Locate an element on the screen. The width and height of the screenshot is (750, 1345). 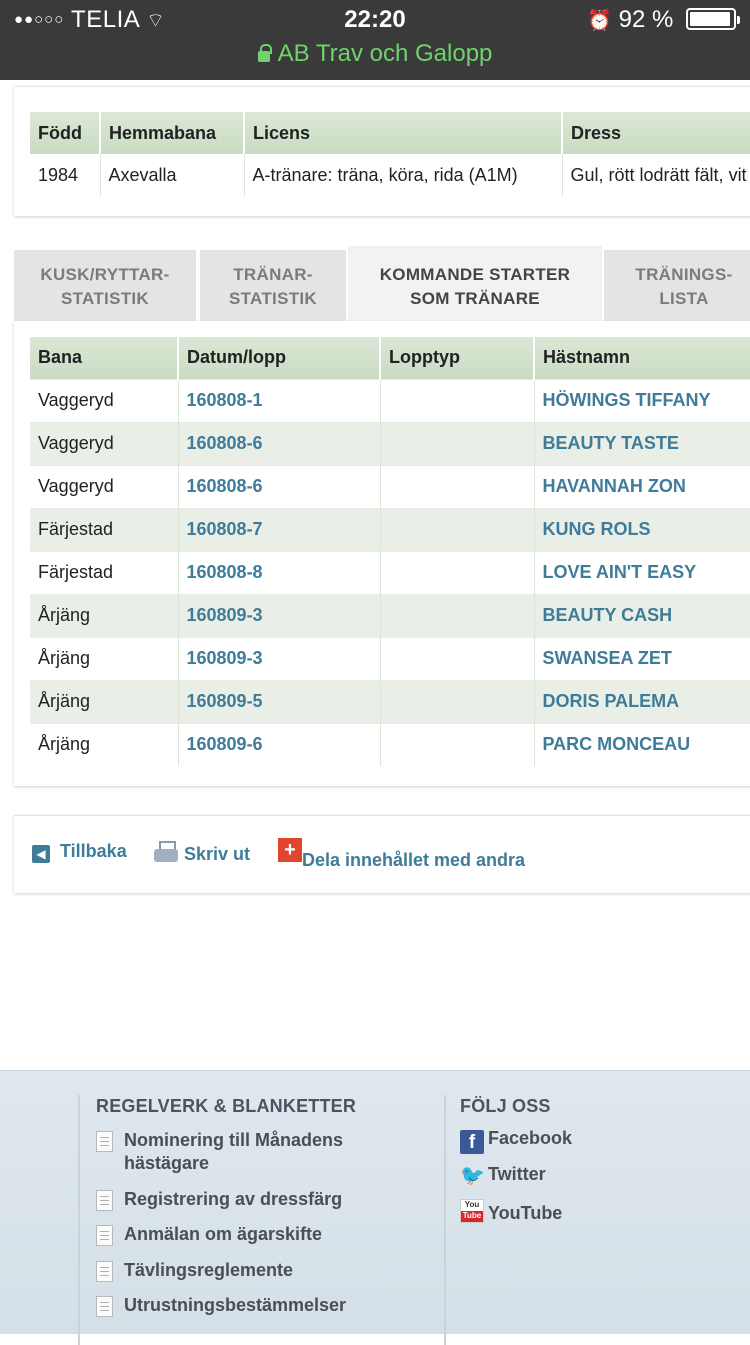
back-button: ◀ Tillbaka is located at coordinates (79, 852).